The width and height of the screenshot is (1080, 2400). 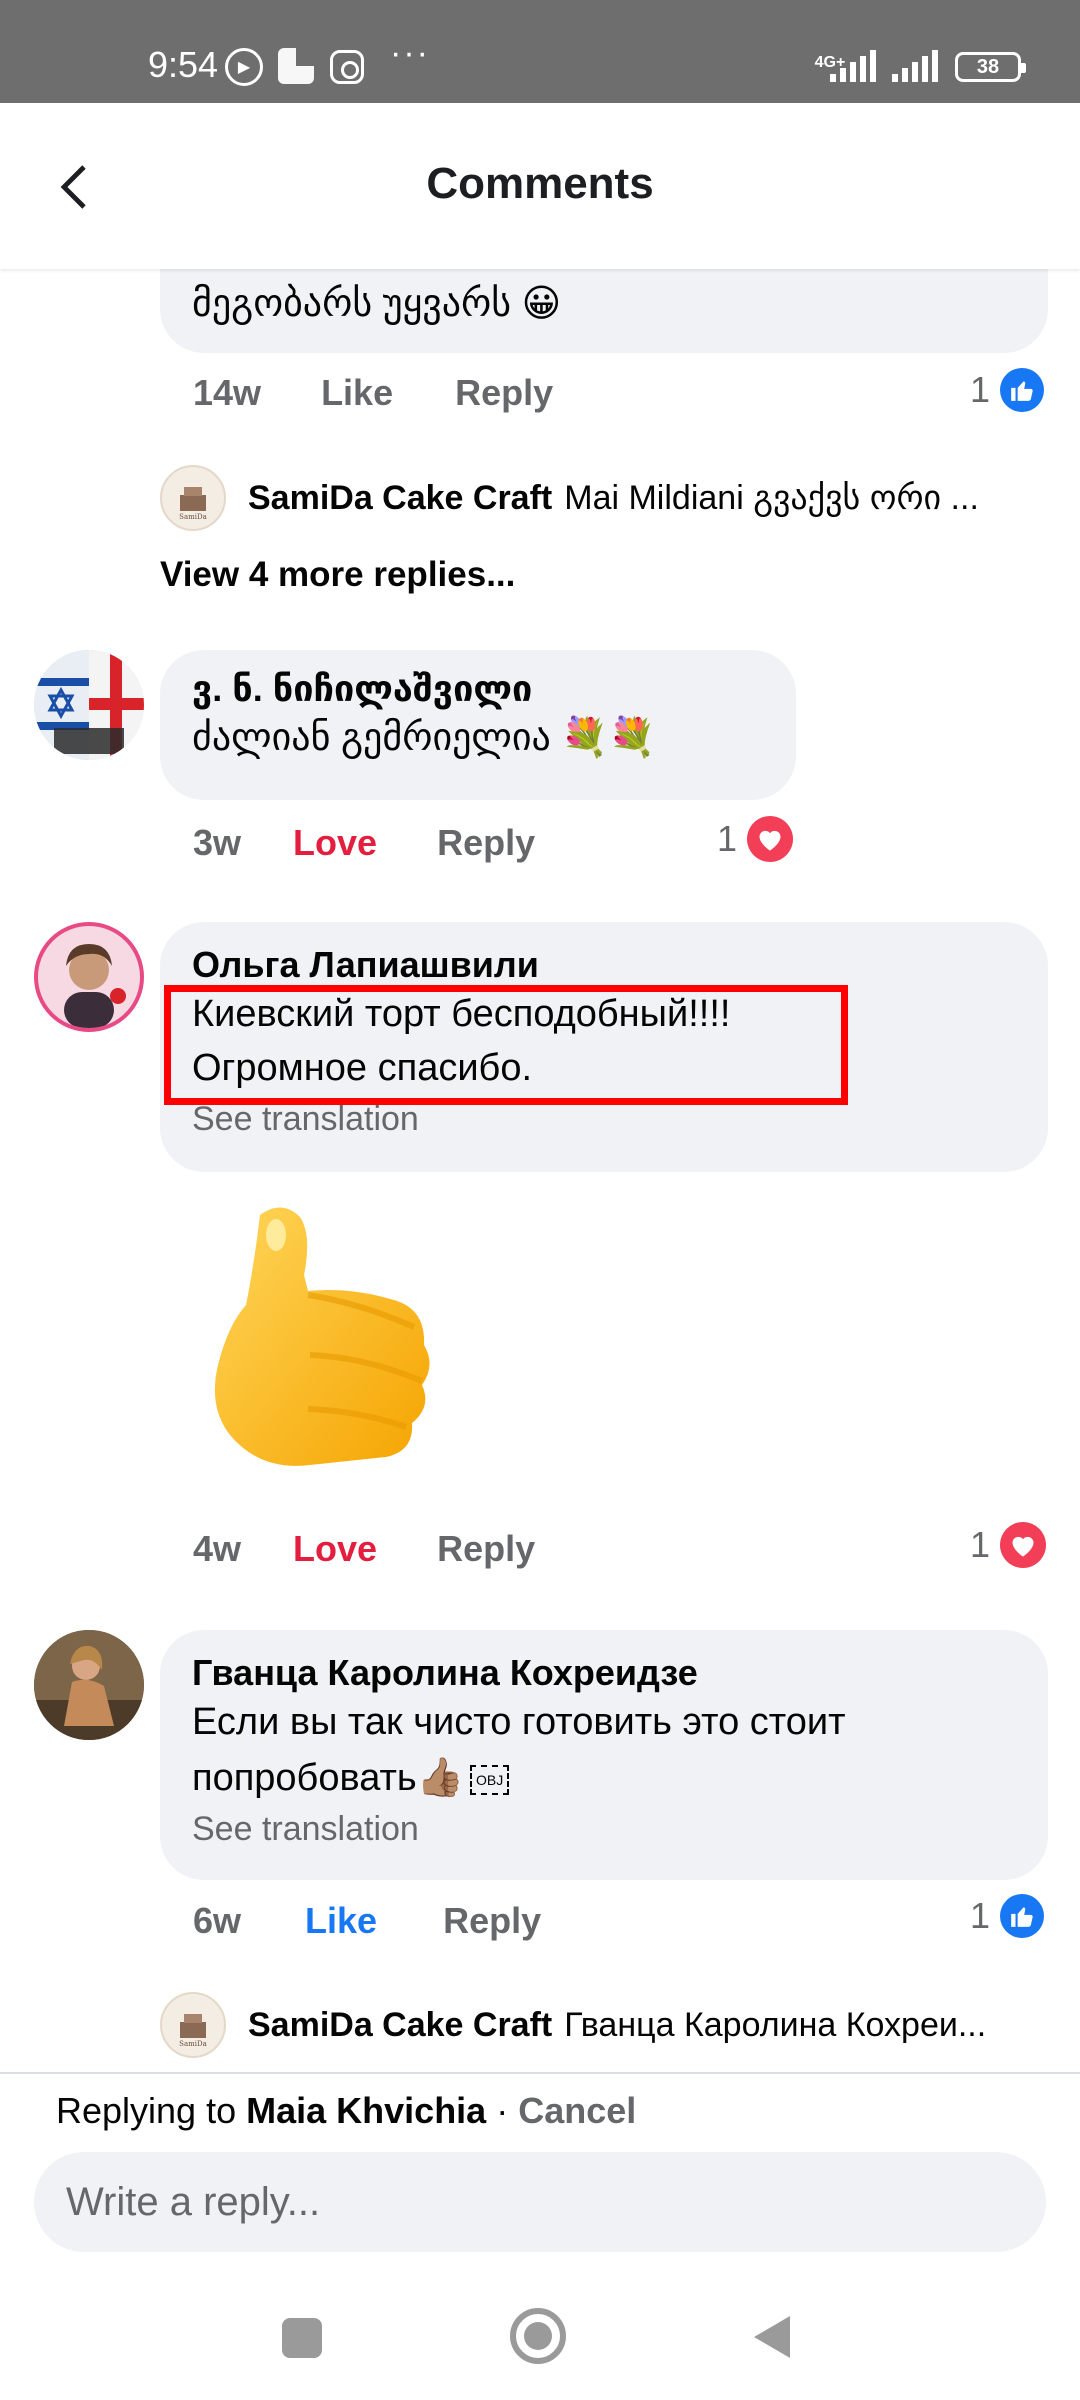 I want to click on more-notifications-icon: ···, so click(x=410, y=52).